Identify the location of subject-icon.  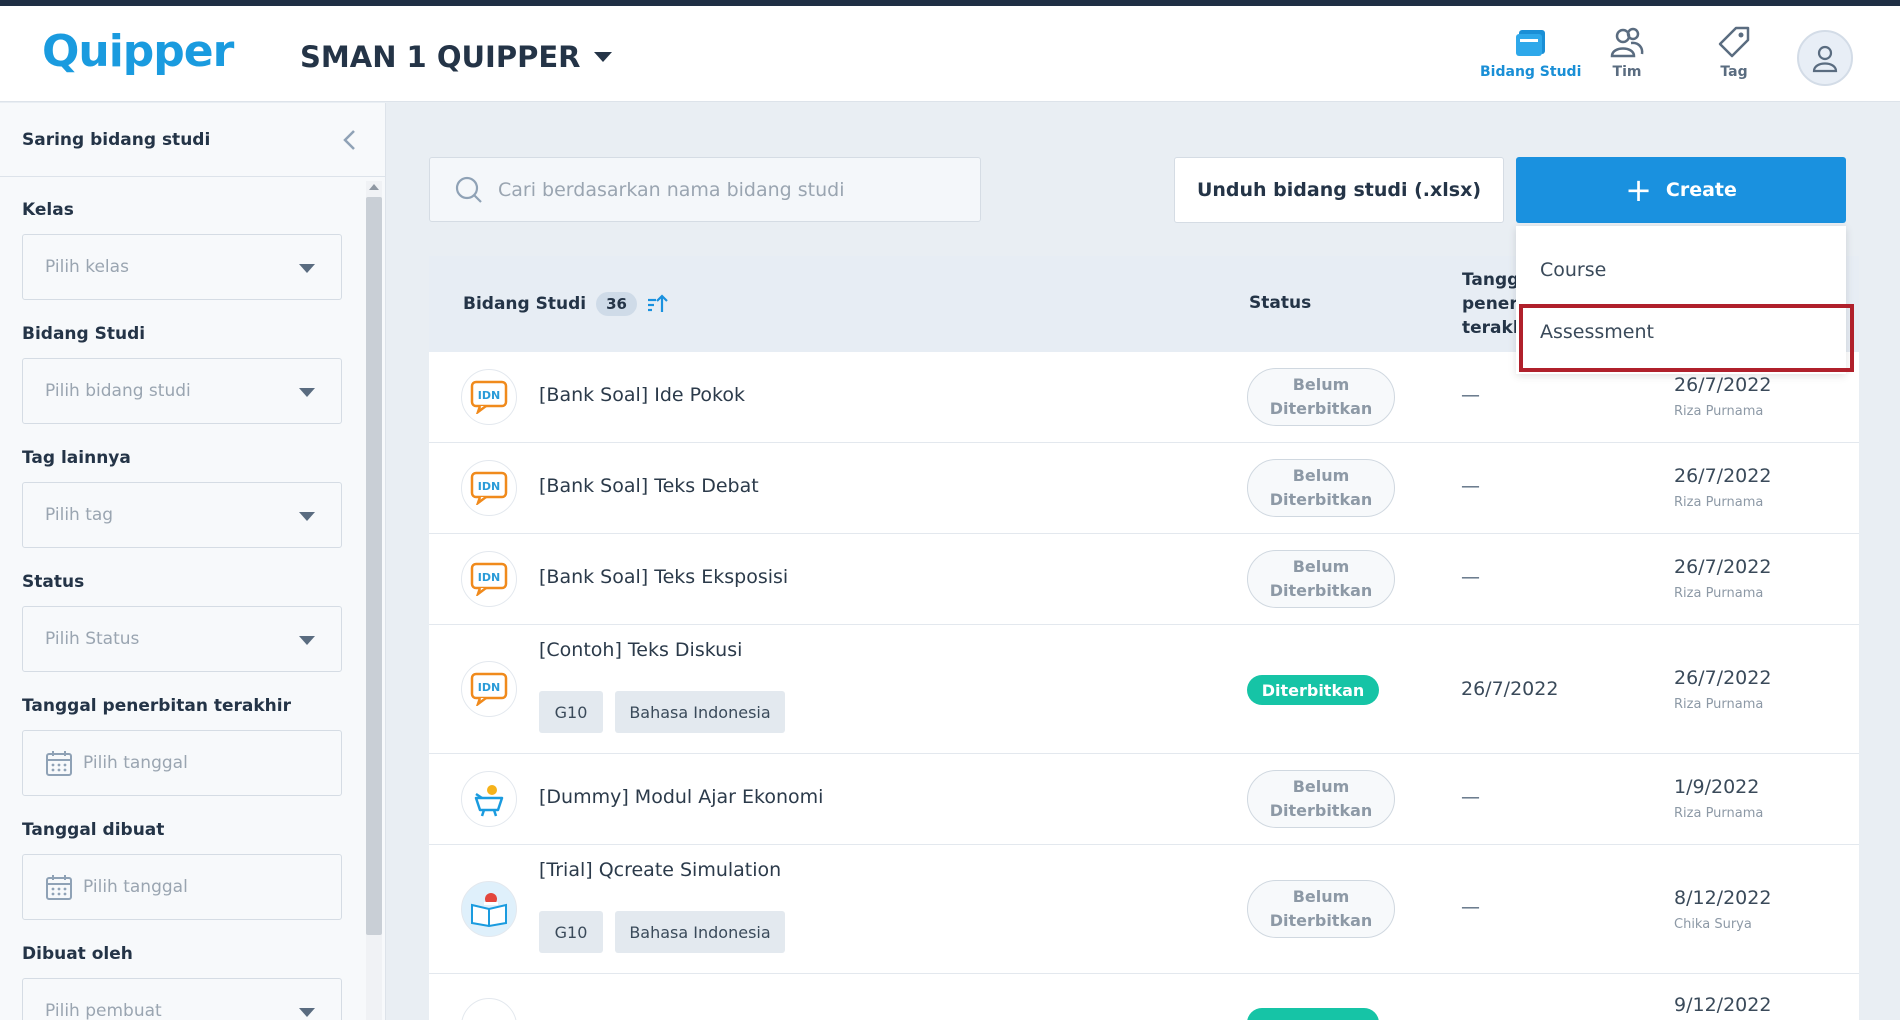
(489, 1009).